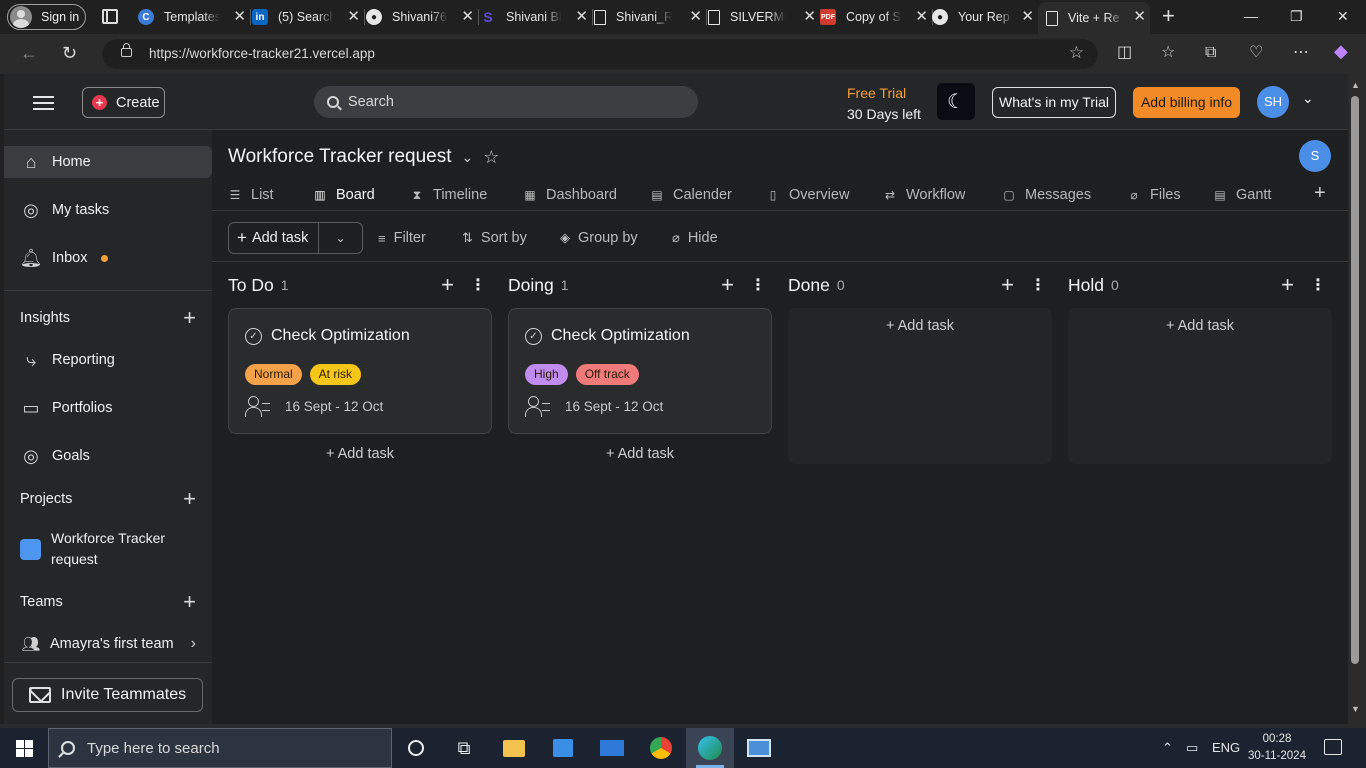 This screenshot has width=1366, height=768. What do you see at coordinates (1192, 748) in the screenshot?
I see `network-icon: ▭` at bounding box center [1192, 748].